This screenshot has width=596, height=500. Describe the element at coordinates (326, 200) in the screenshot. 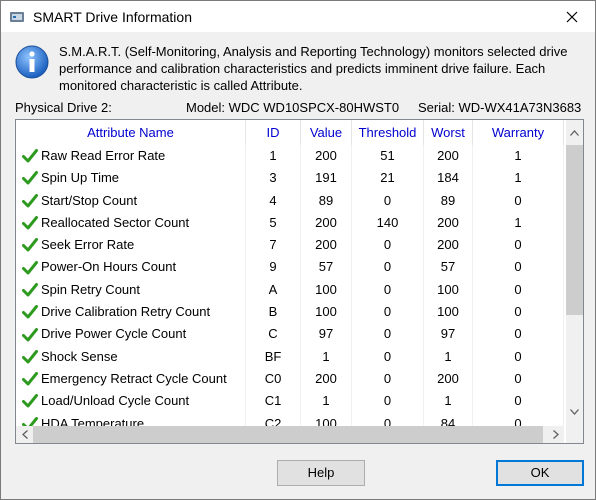

I see `attribute-value-cell: 89` at that location.